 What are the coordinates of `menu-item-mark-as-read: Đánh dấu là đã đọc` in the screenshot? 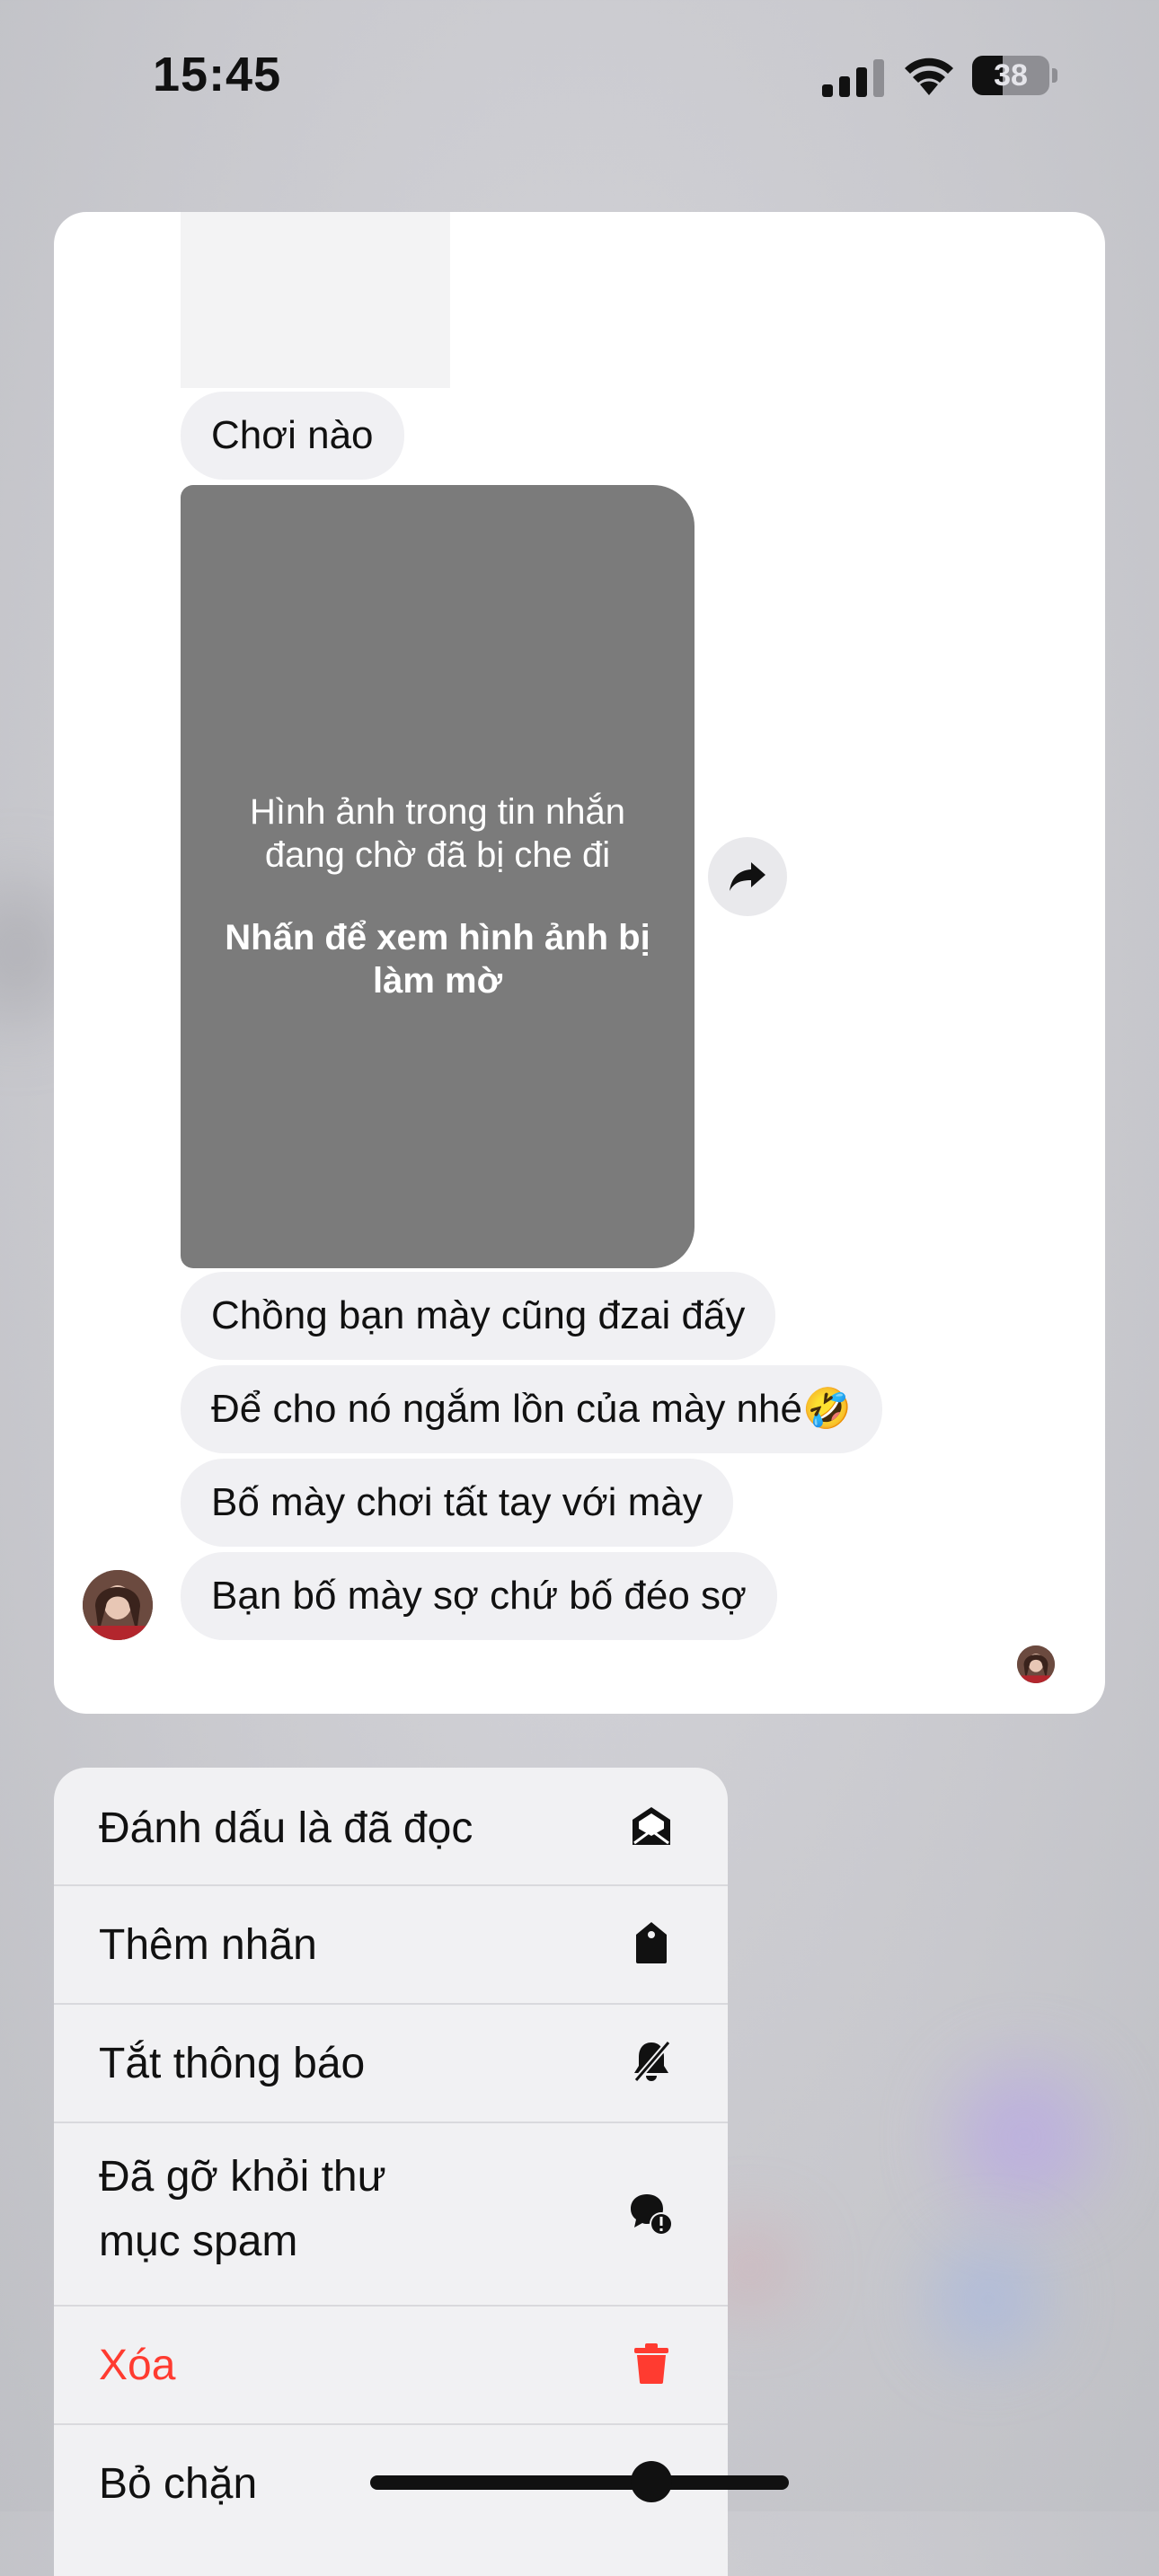 It's located at (391, 1827).